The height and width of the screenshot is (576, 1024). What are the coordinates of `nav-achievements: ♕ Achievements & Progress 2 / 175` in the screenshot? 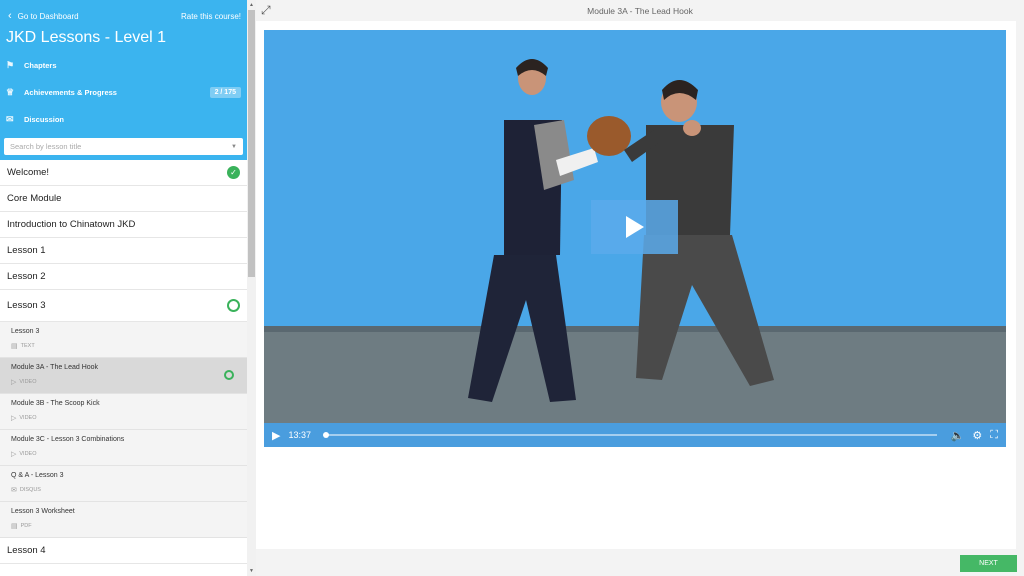 It's located at (123, 92).